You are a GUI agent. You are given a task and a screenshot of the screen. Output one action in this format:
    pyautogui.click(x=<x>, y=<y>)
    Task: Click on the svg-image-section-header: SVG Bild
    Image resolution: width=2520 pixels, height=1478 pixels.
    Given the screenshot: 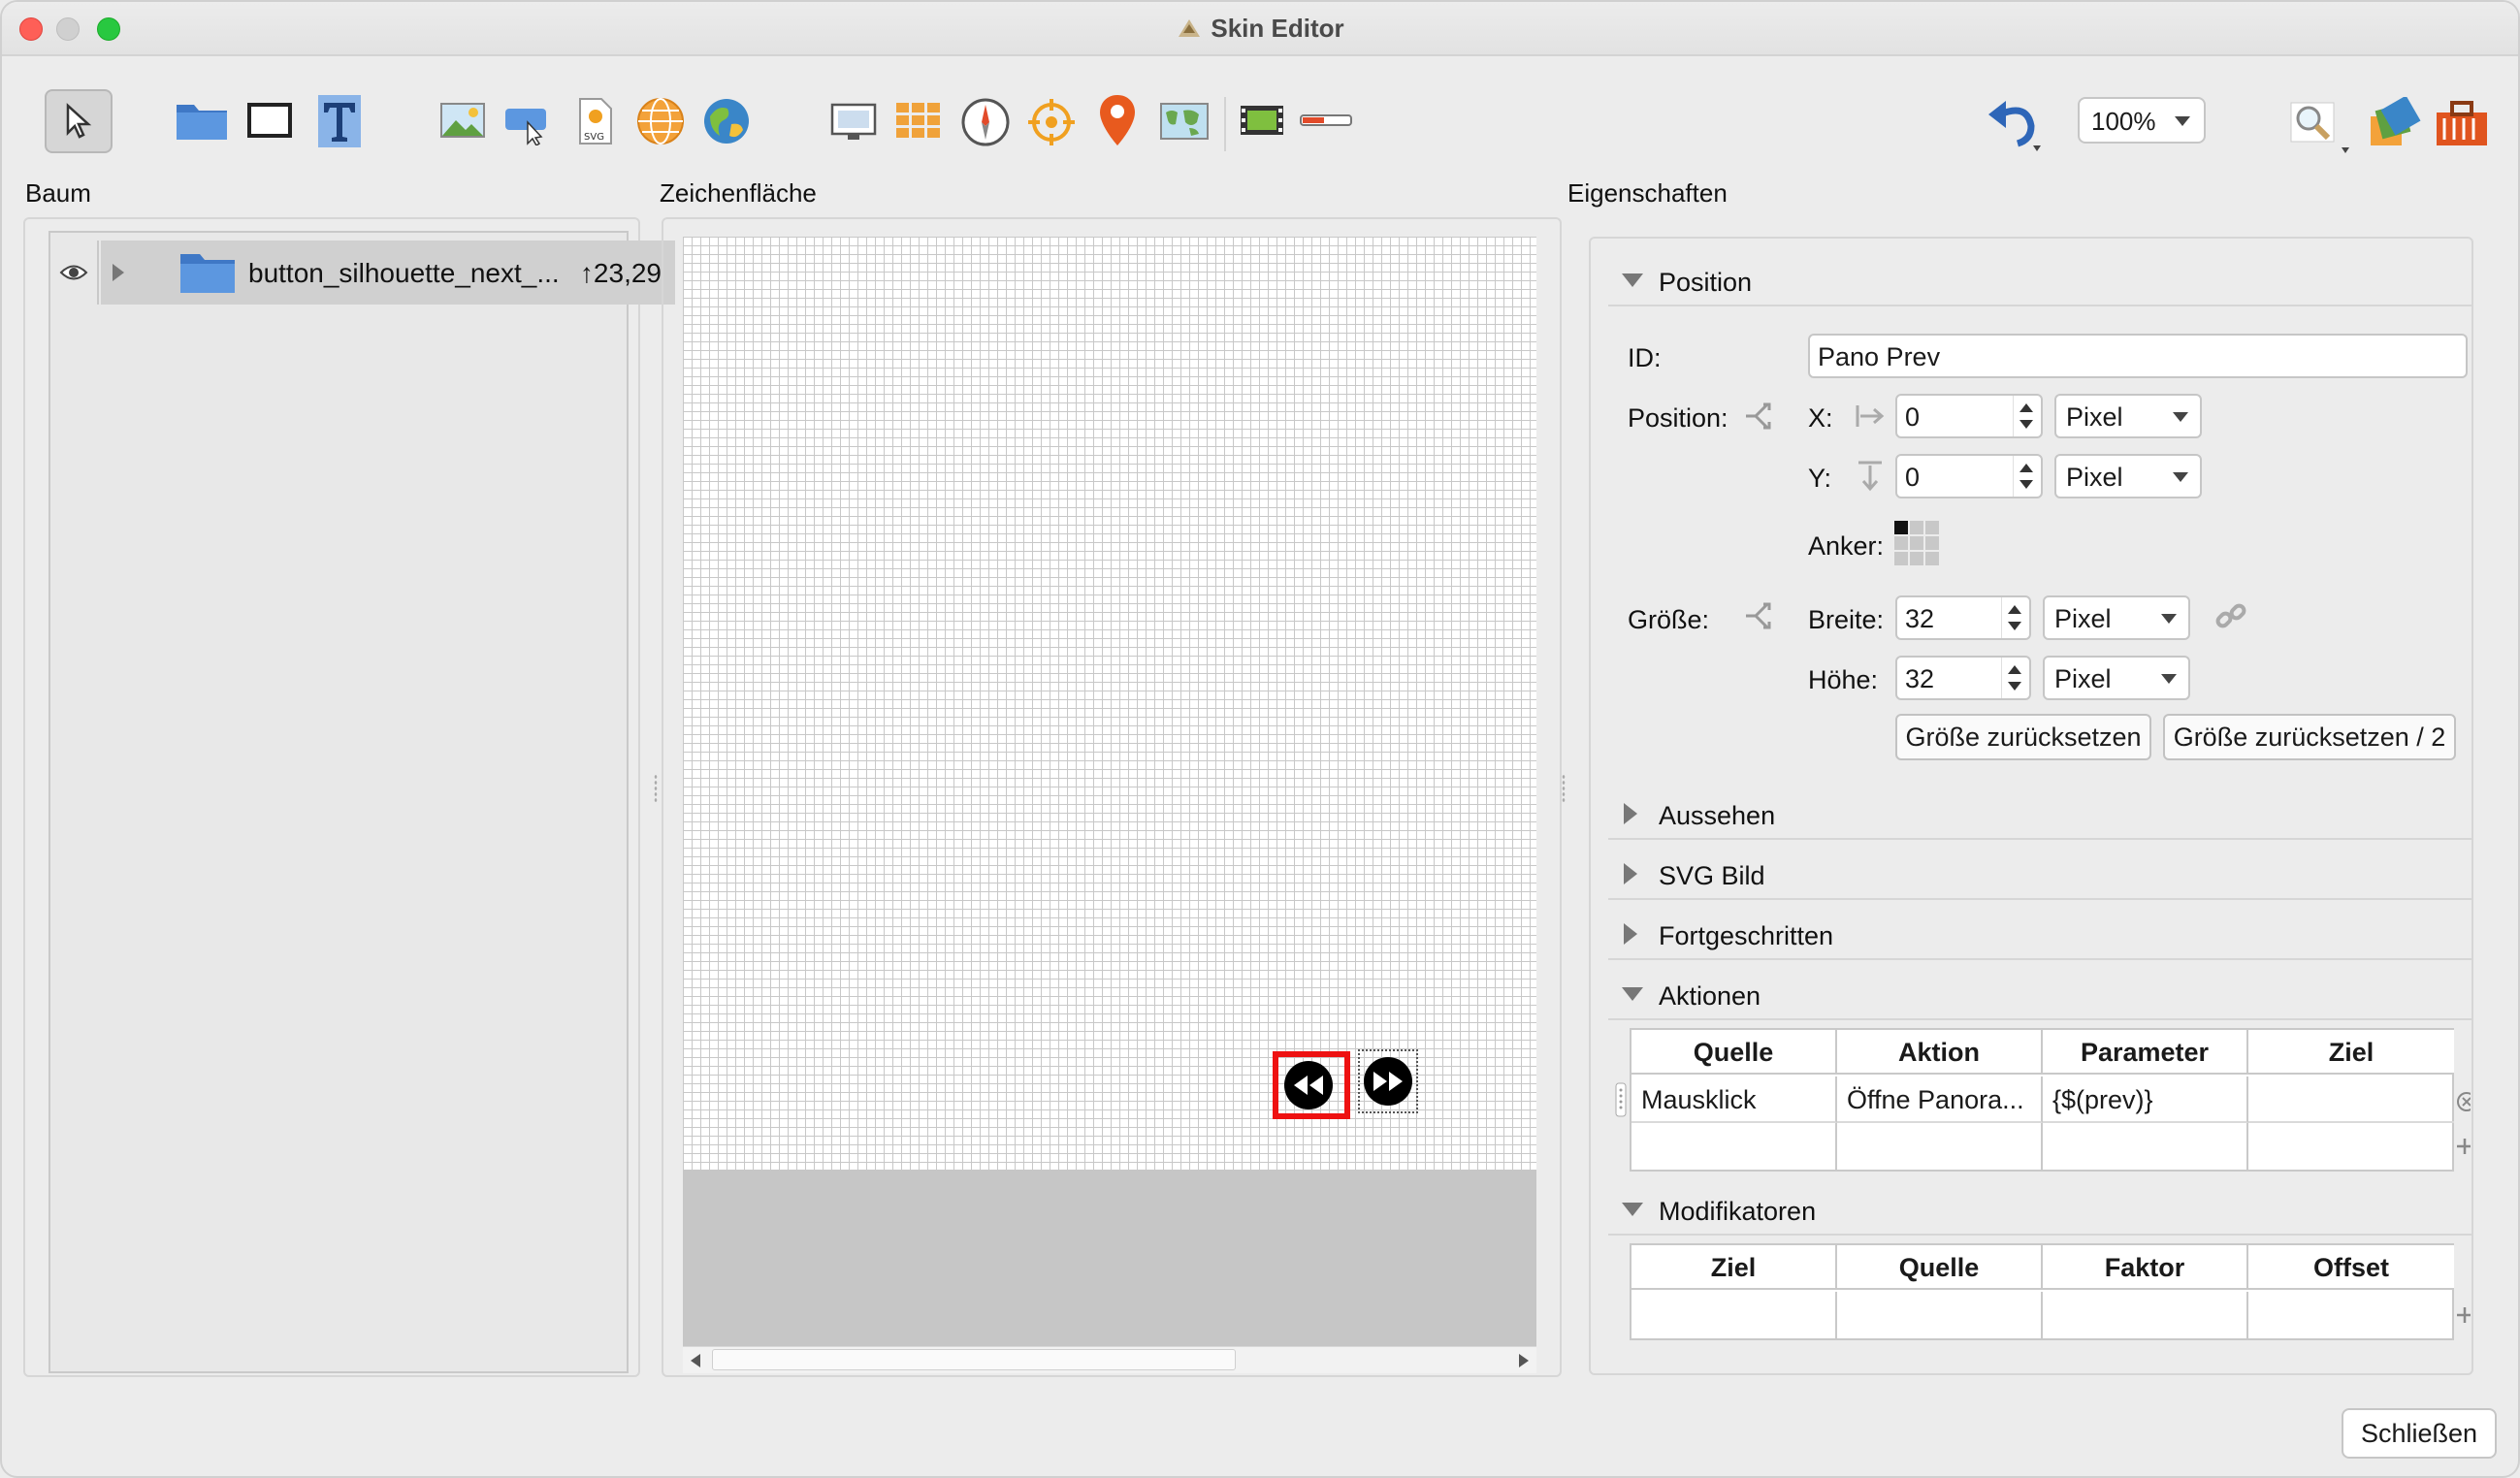 What is the action you would take?
    pyautogui.click(x=2040, y=875)
    